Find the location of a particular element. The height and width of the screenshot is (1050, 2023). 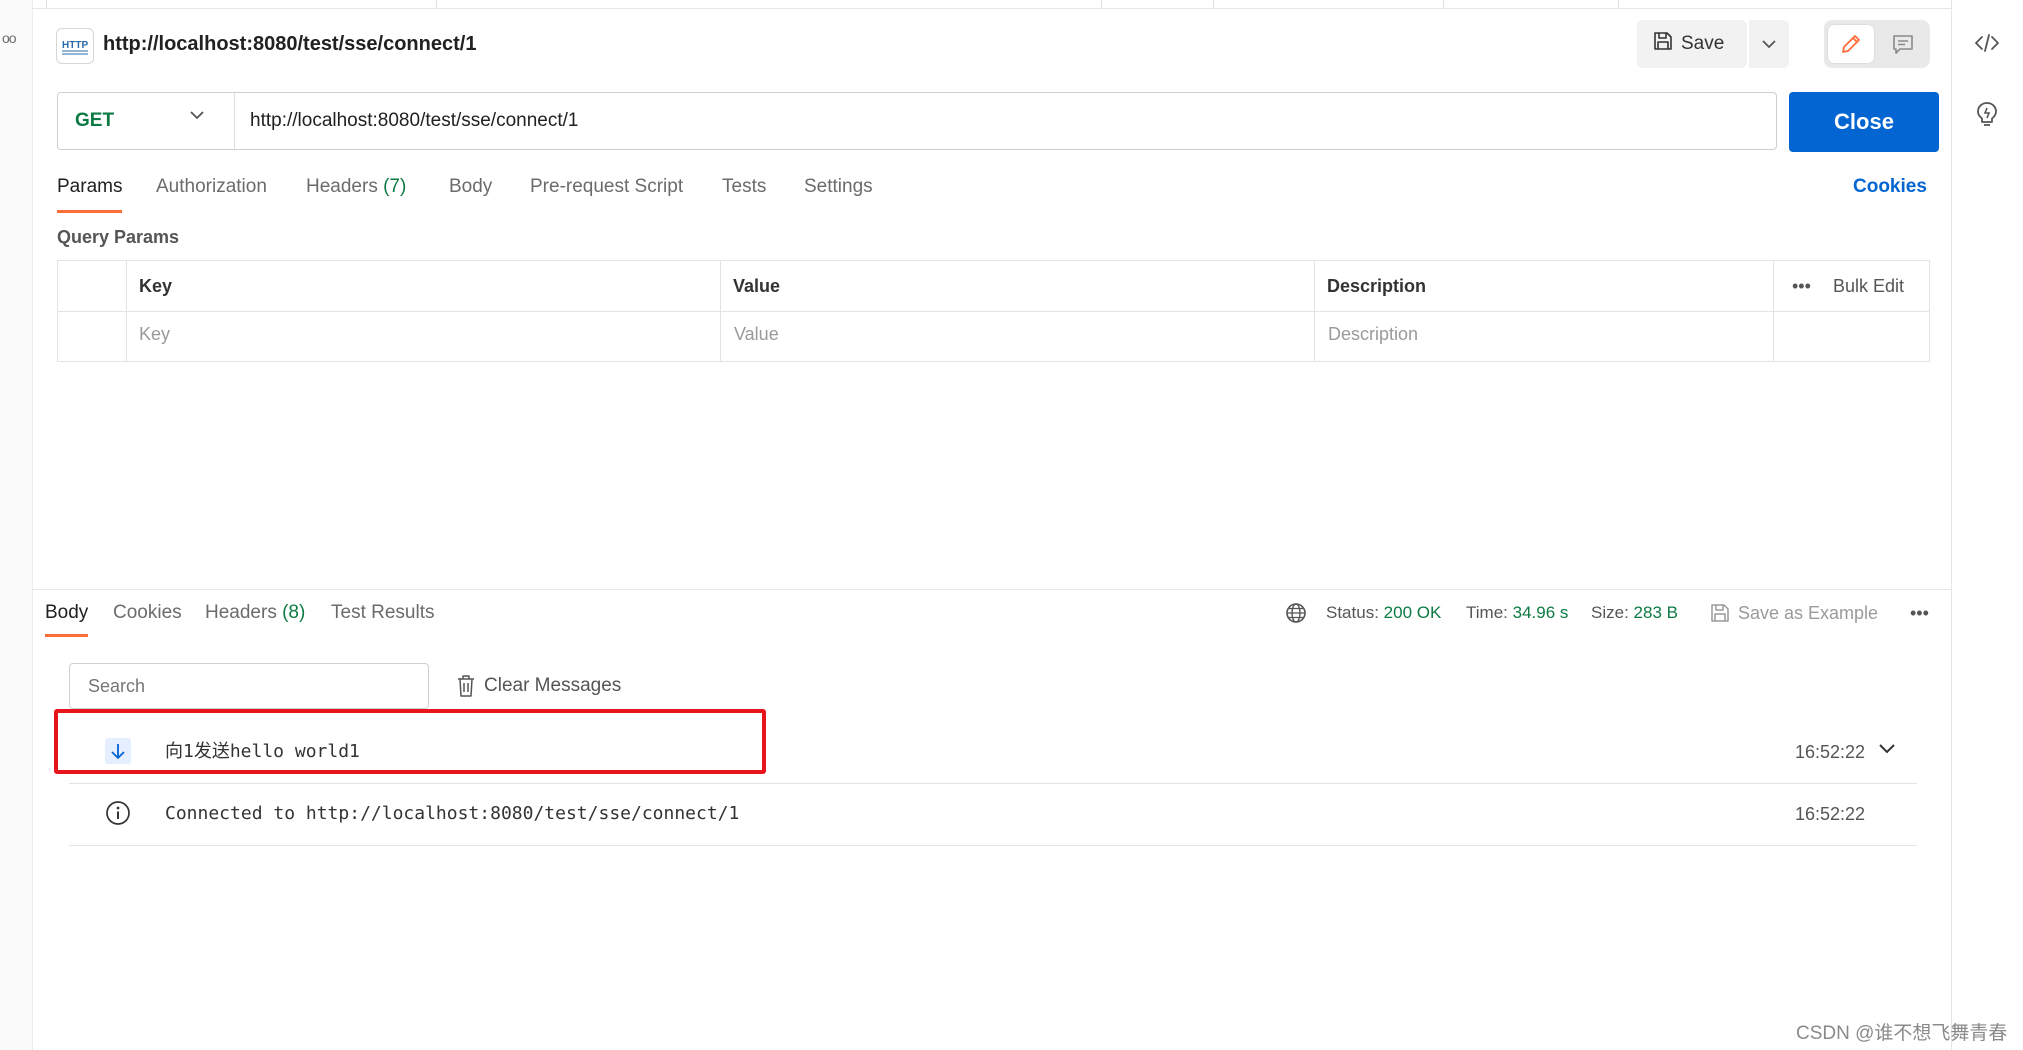

response-status: Status: 200 OK is located at coordinates (1384, 612).